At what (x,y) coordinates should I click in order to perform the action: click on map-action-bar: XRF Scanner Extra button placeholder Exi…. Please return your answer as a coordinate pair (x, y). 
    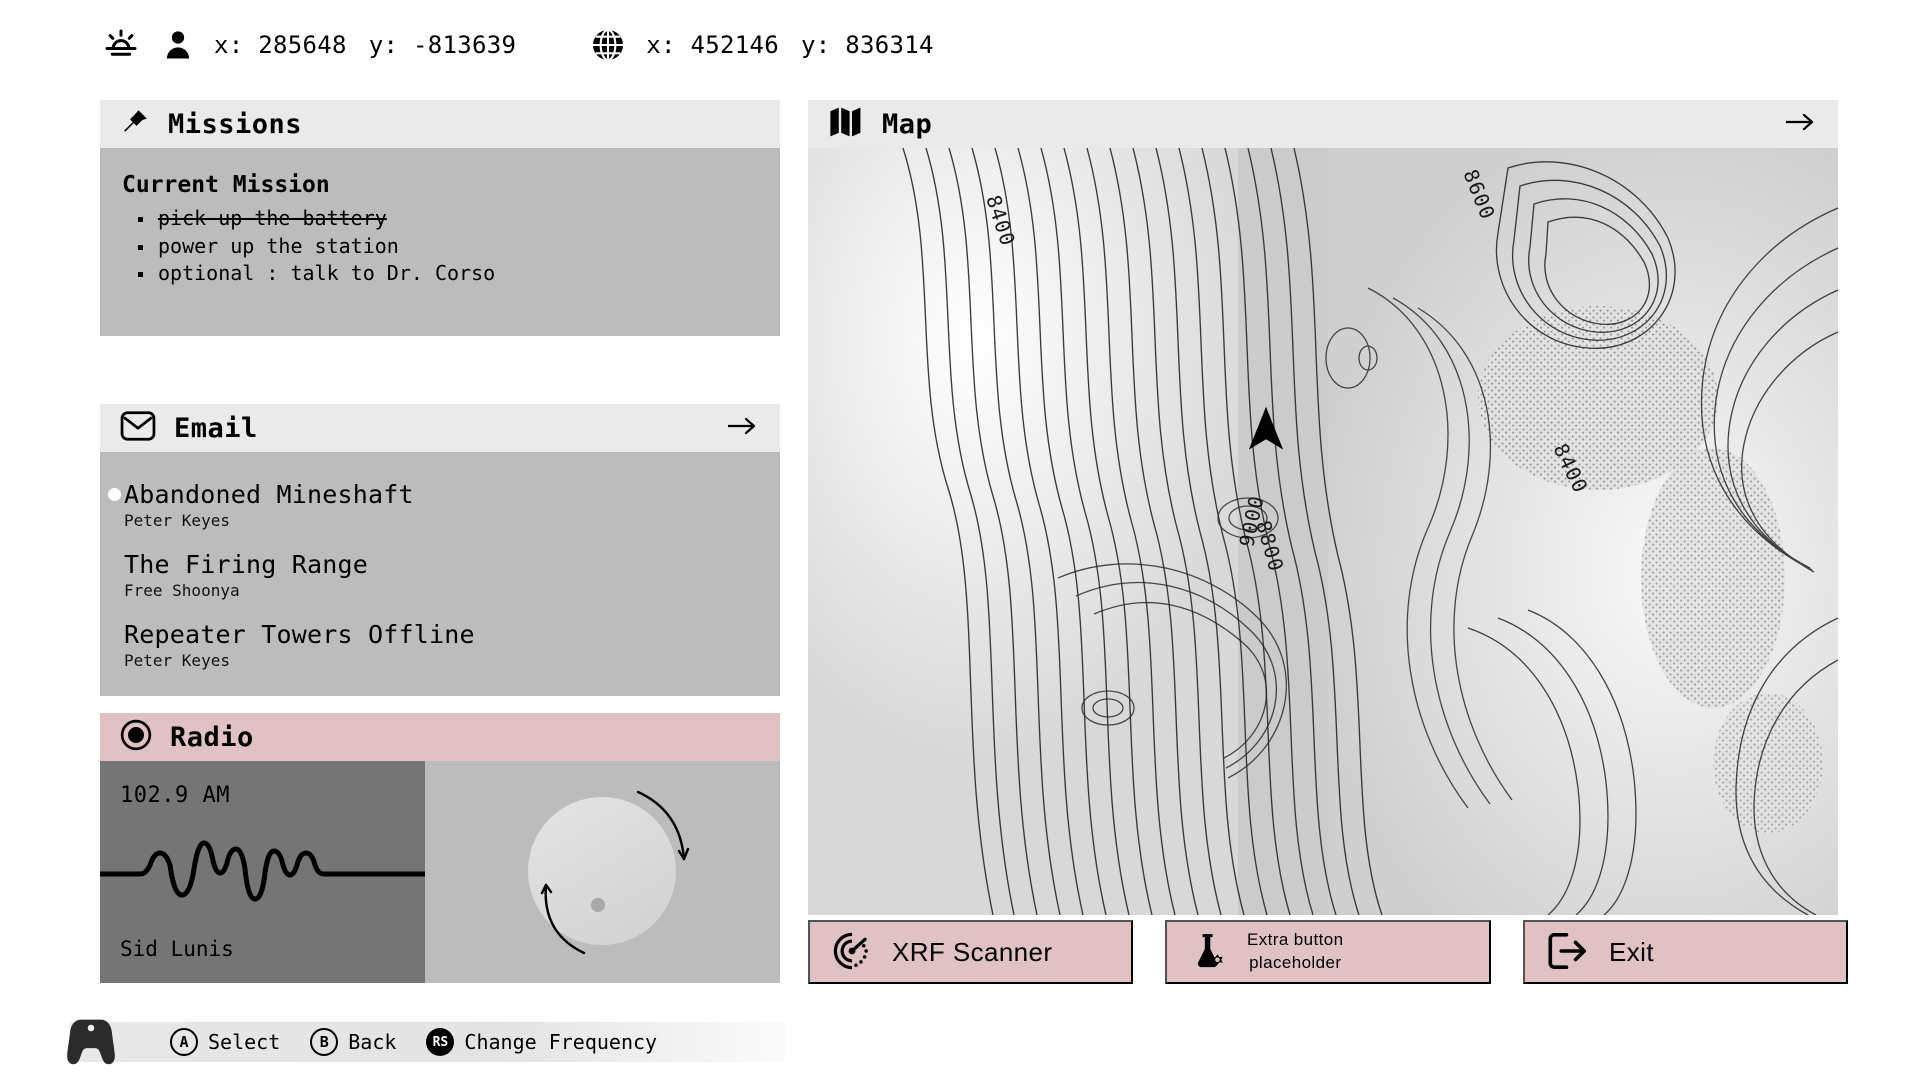
    Looking at the image, I should click on (1328, 952).